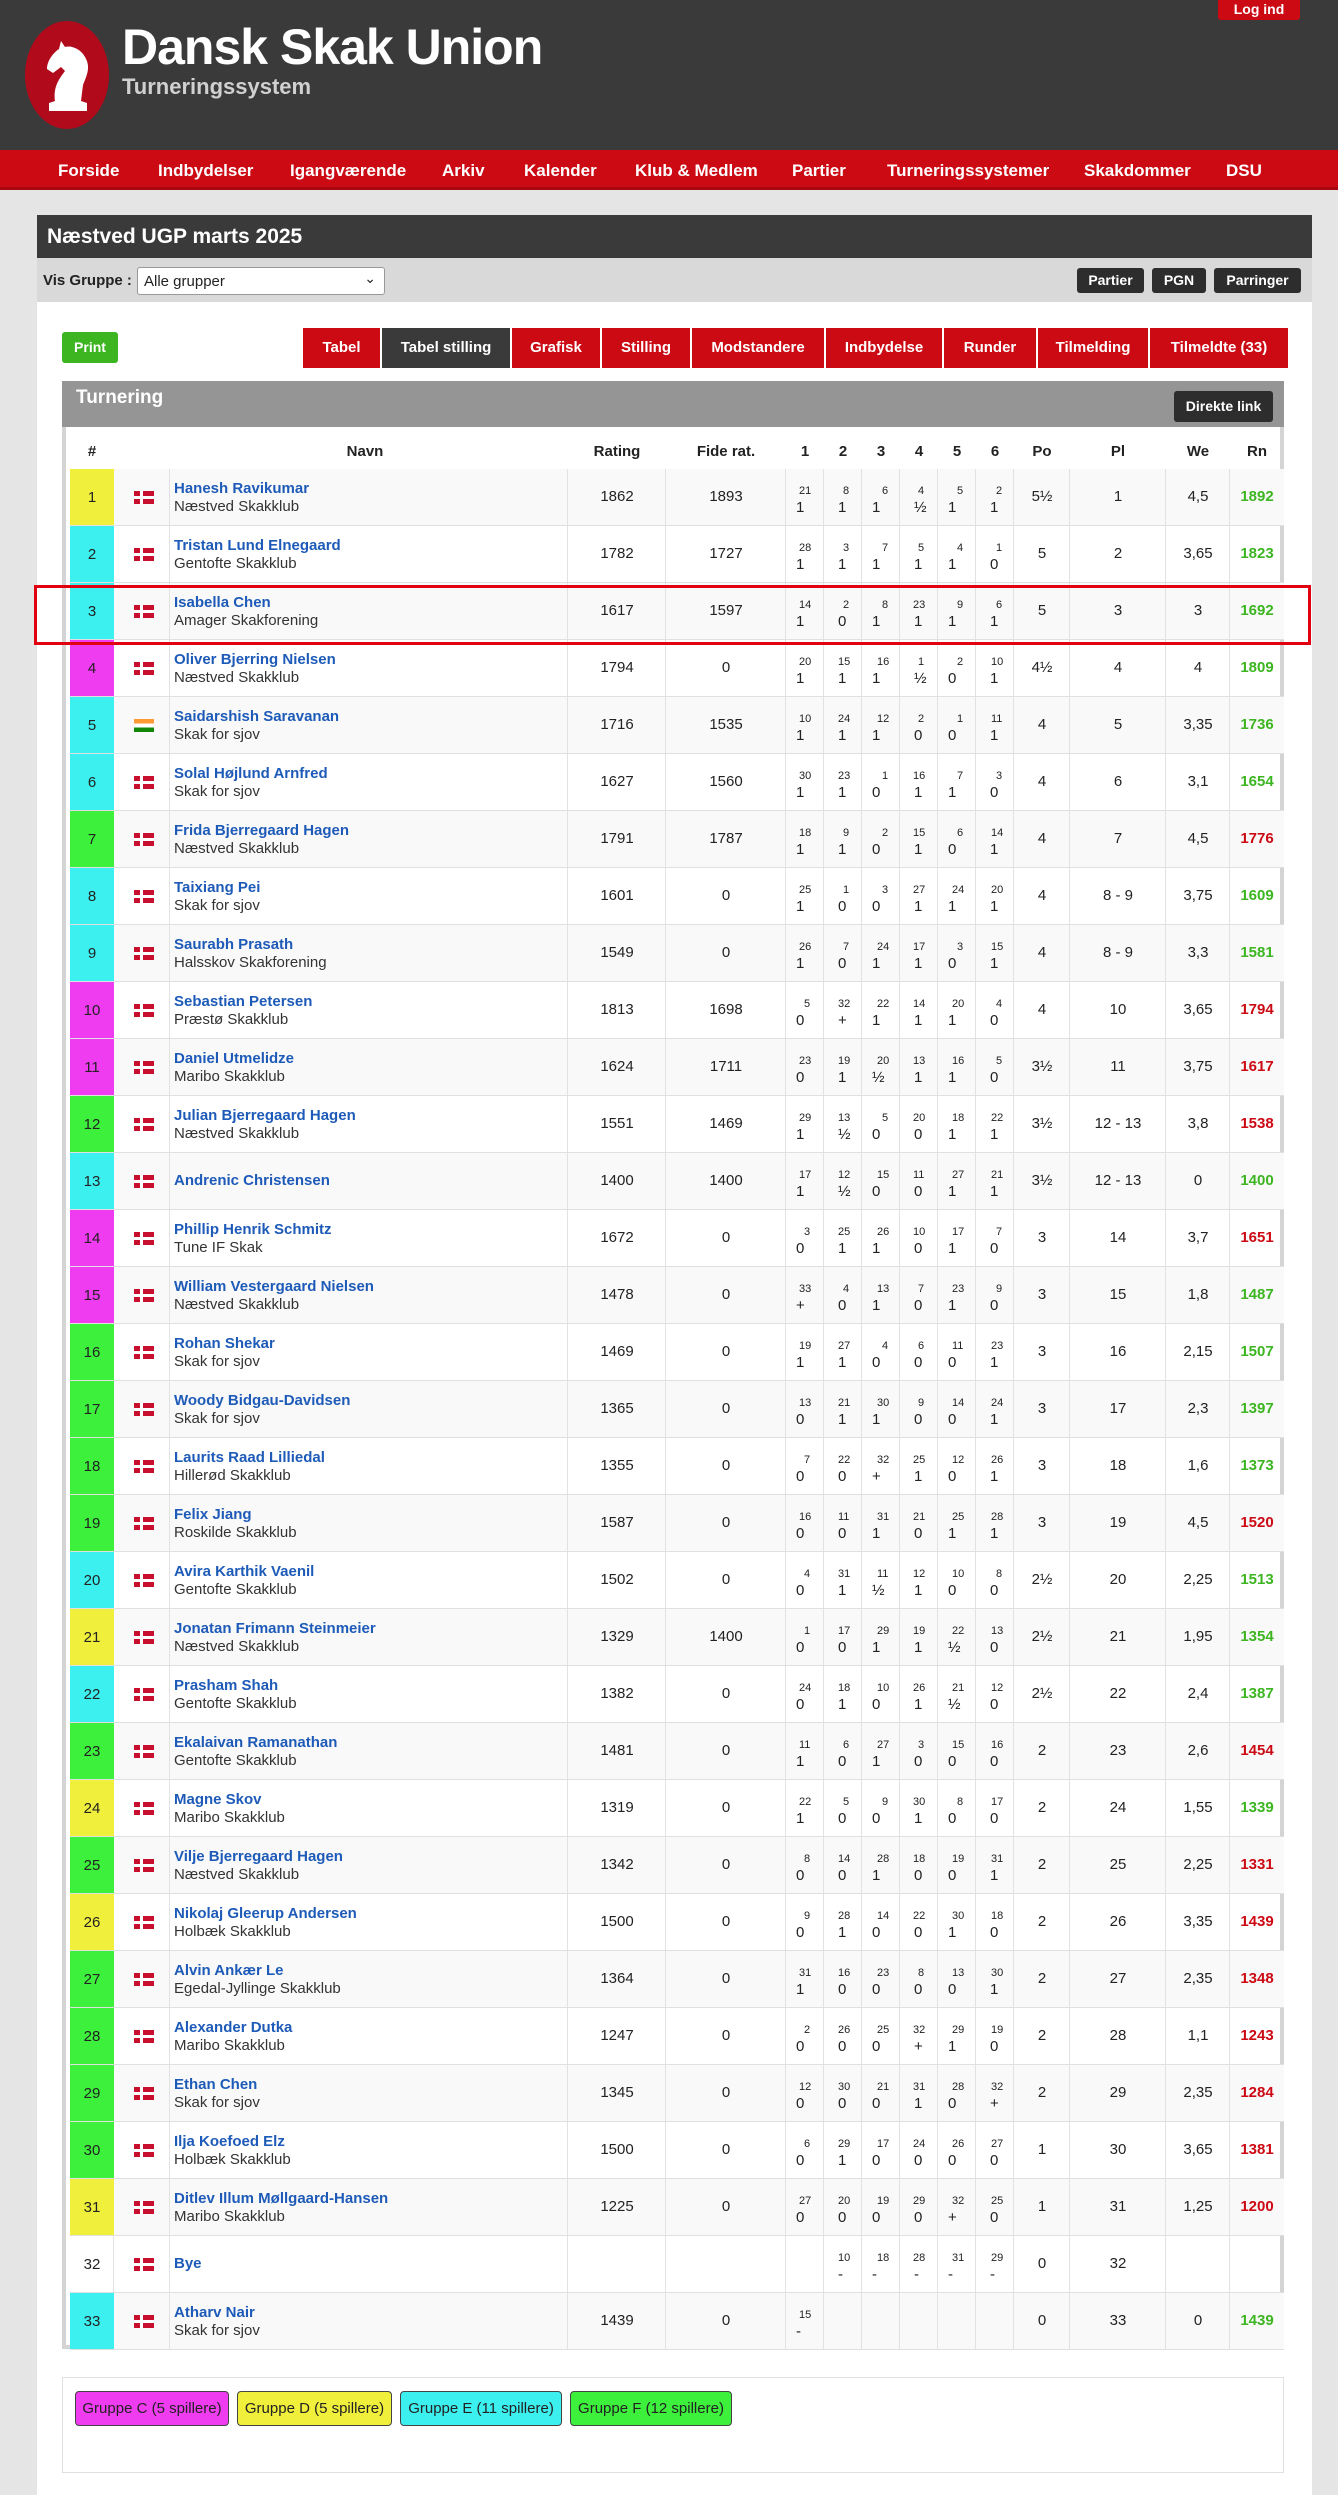 The height and width of the screenshot is (2495, 1338). I want to click on tab-runder: Runder, so click(990, 348).